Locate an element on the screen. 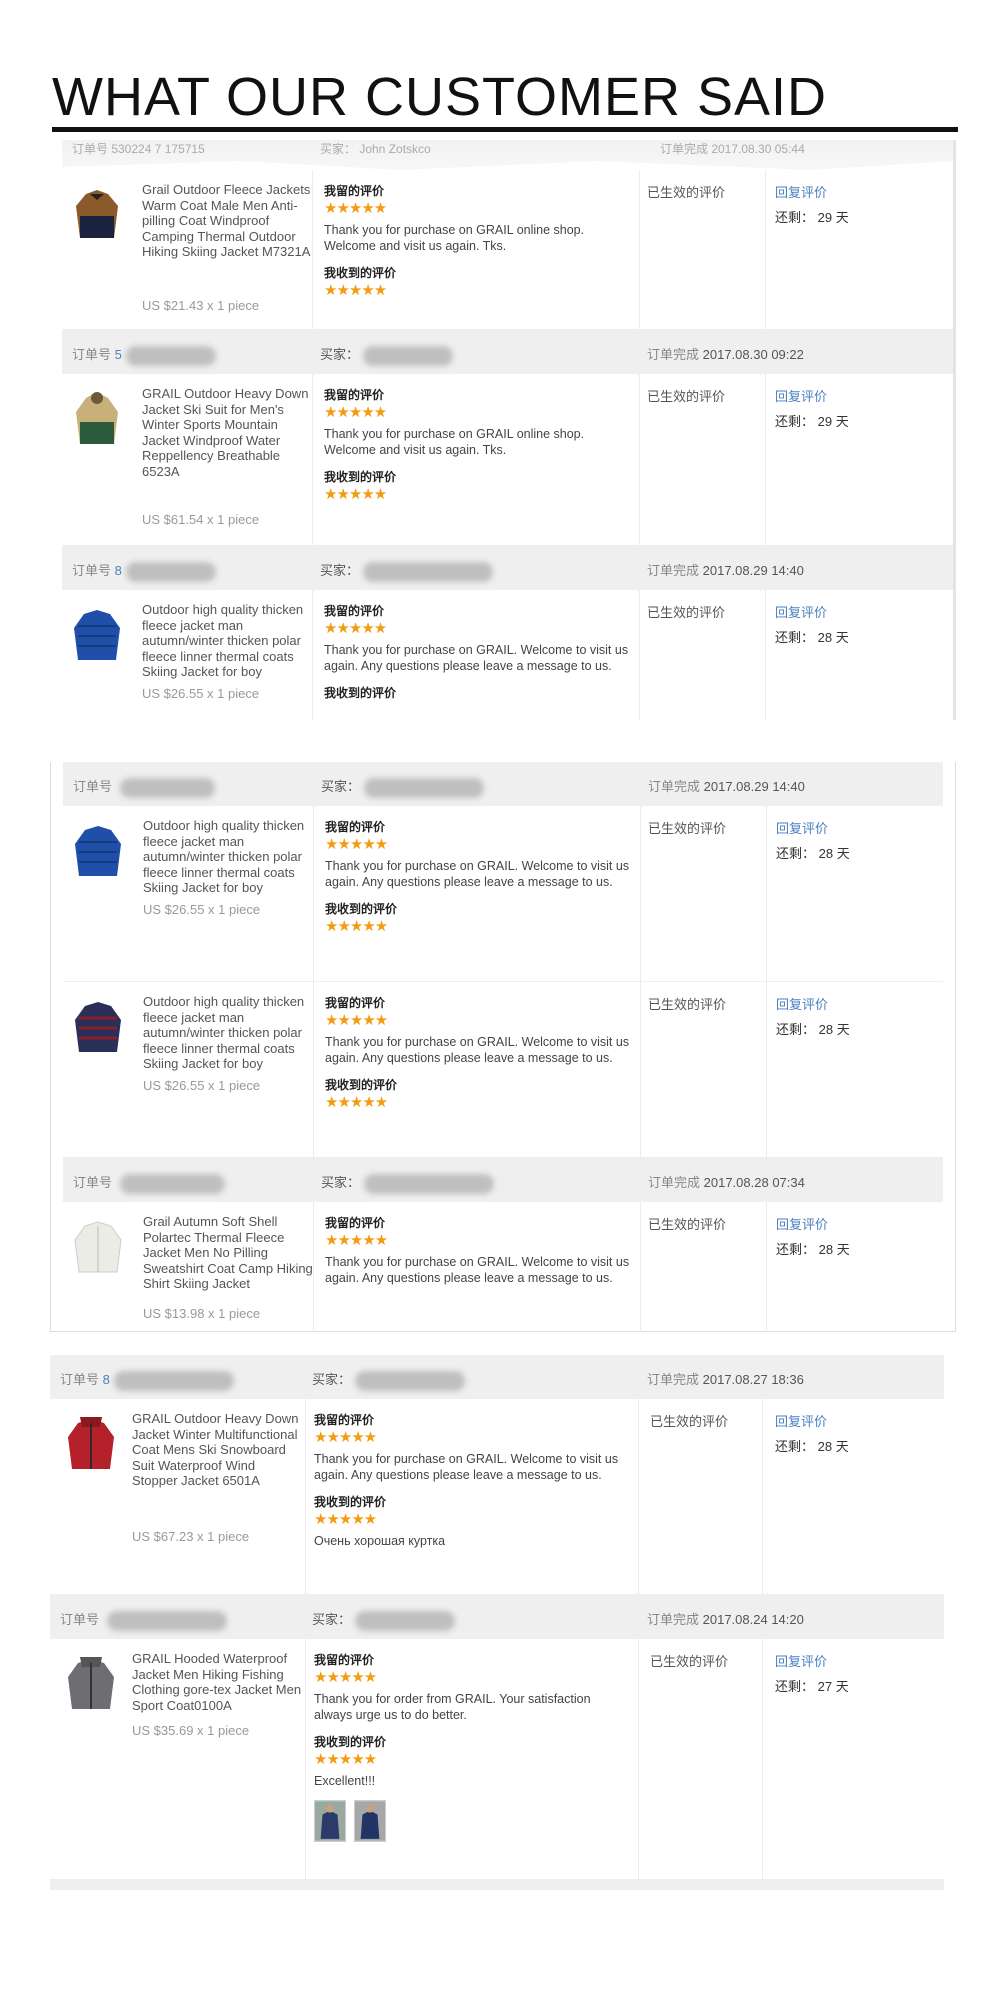 The image size is (1000, 2000). partial-buyer: 买家： John Zotskco is located at coordinates (375, 149).